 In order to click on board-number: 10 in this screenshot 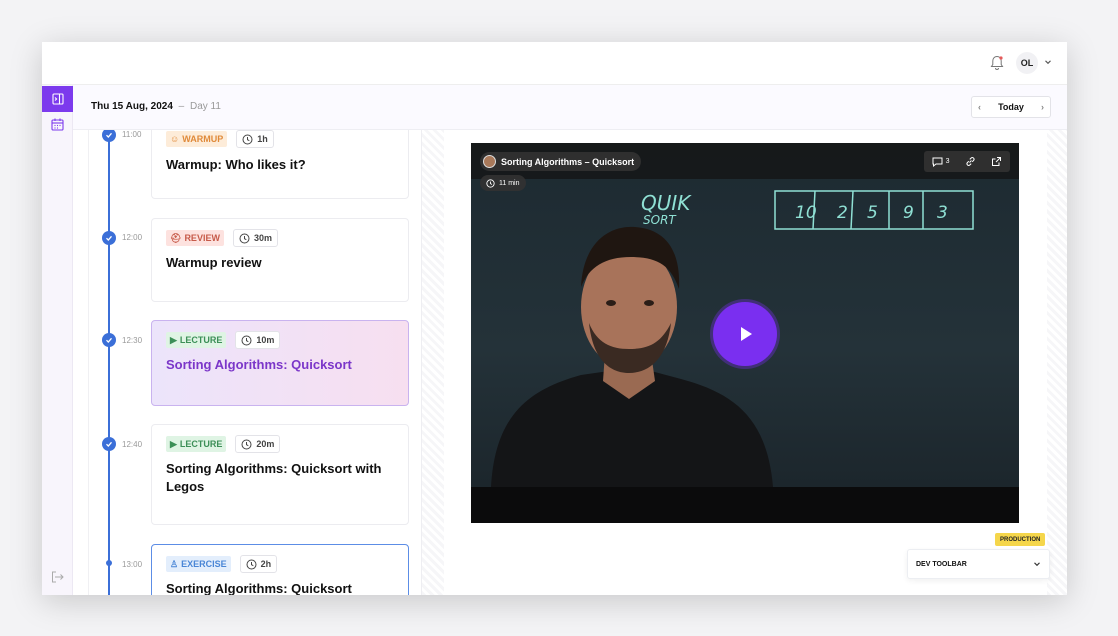, I will do `click(806, 213)`.